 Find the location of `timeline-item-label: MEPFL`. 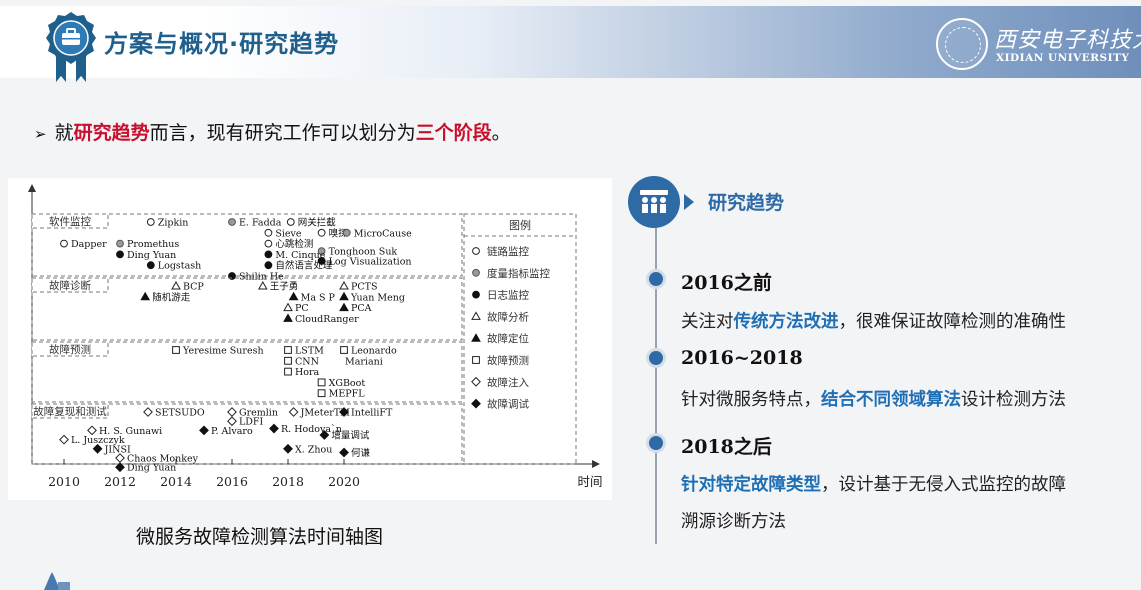

timeline-item-label: MEPFL is located at coordinates (347, 394).